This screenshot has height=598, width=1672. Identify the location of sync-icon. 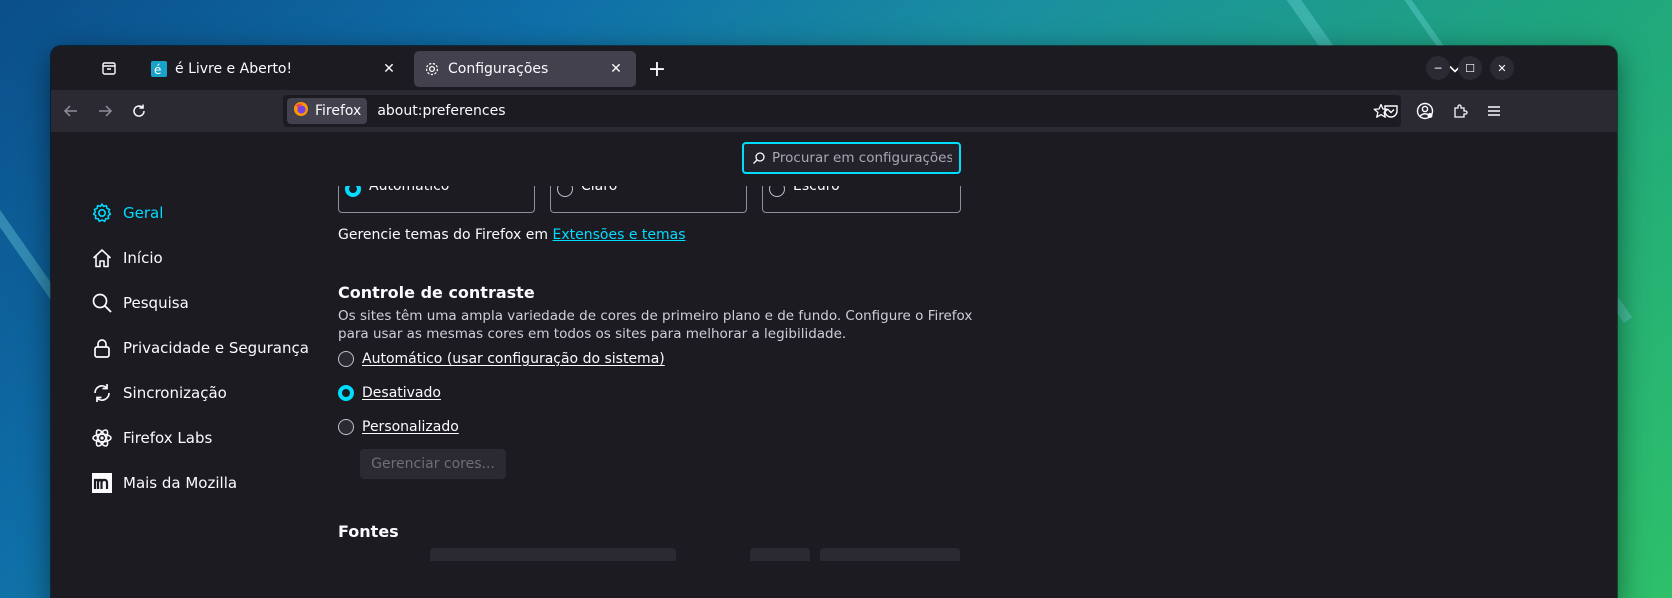
(102, 393).